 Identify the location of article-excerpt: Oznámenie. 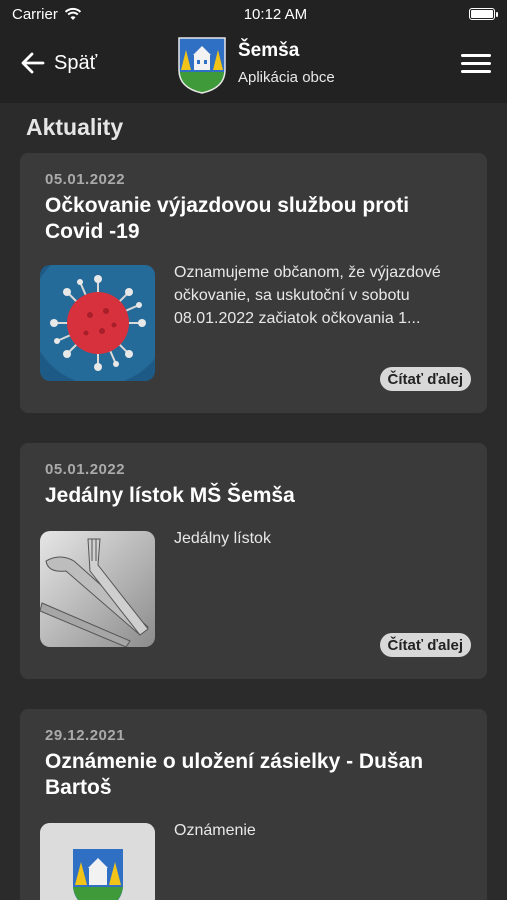
(215, 830).